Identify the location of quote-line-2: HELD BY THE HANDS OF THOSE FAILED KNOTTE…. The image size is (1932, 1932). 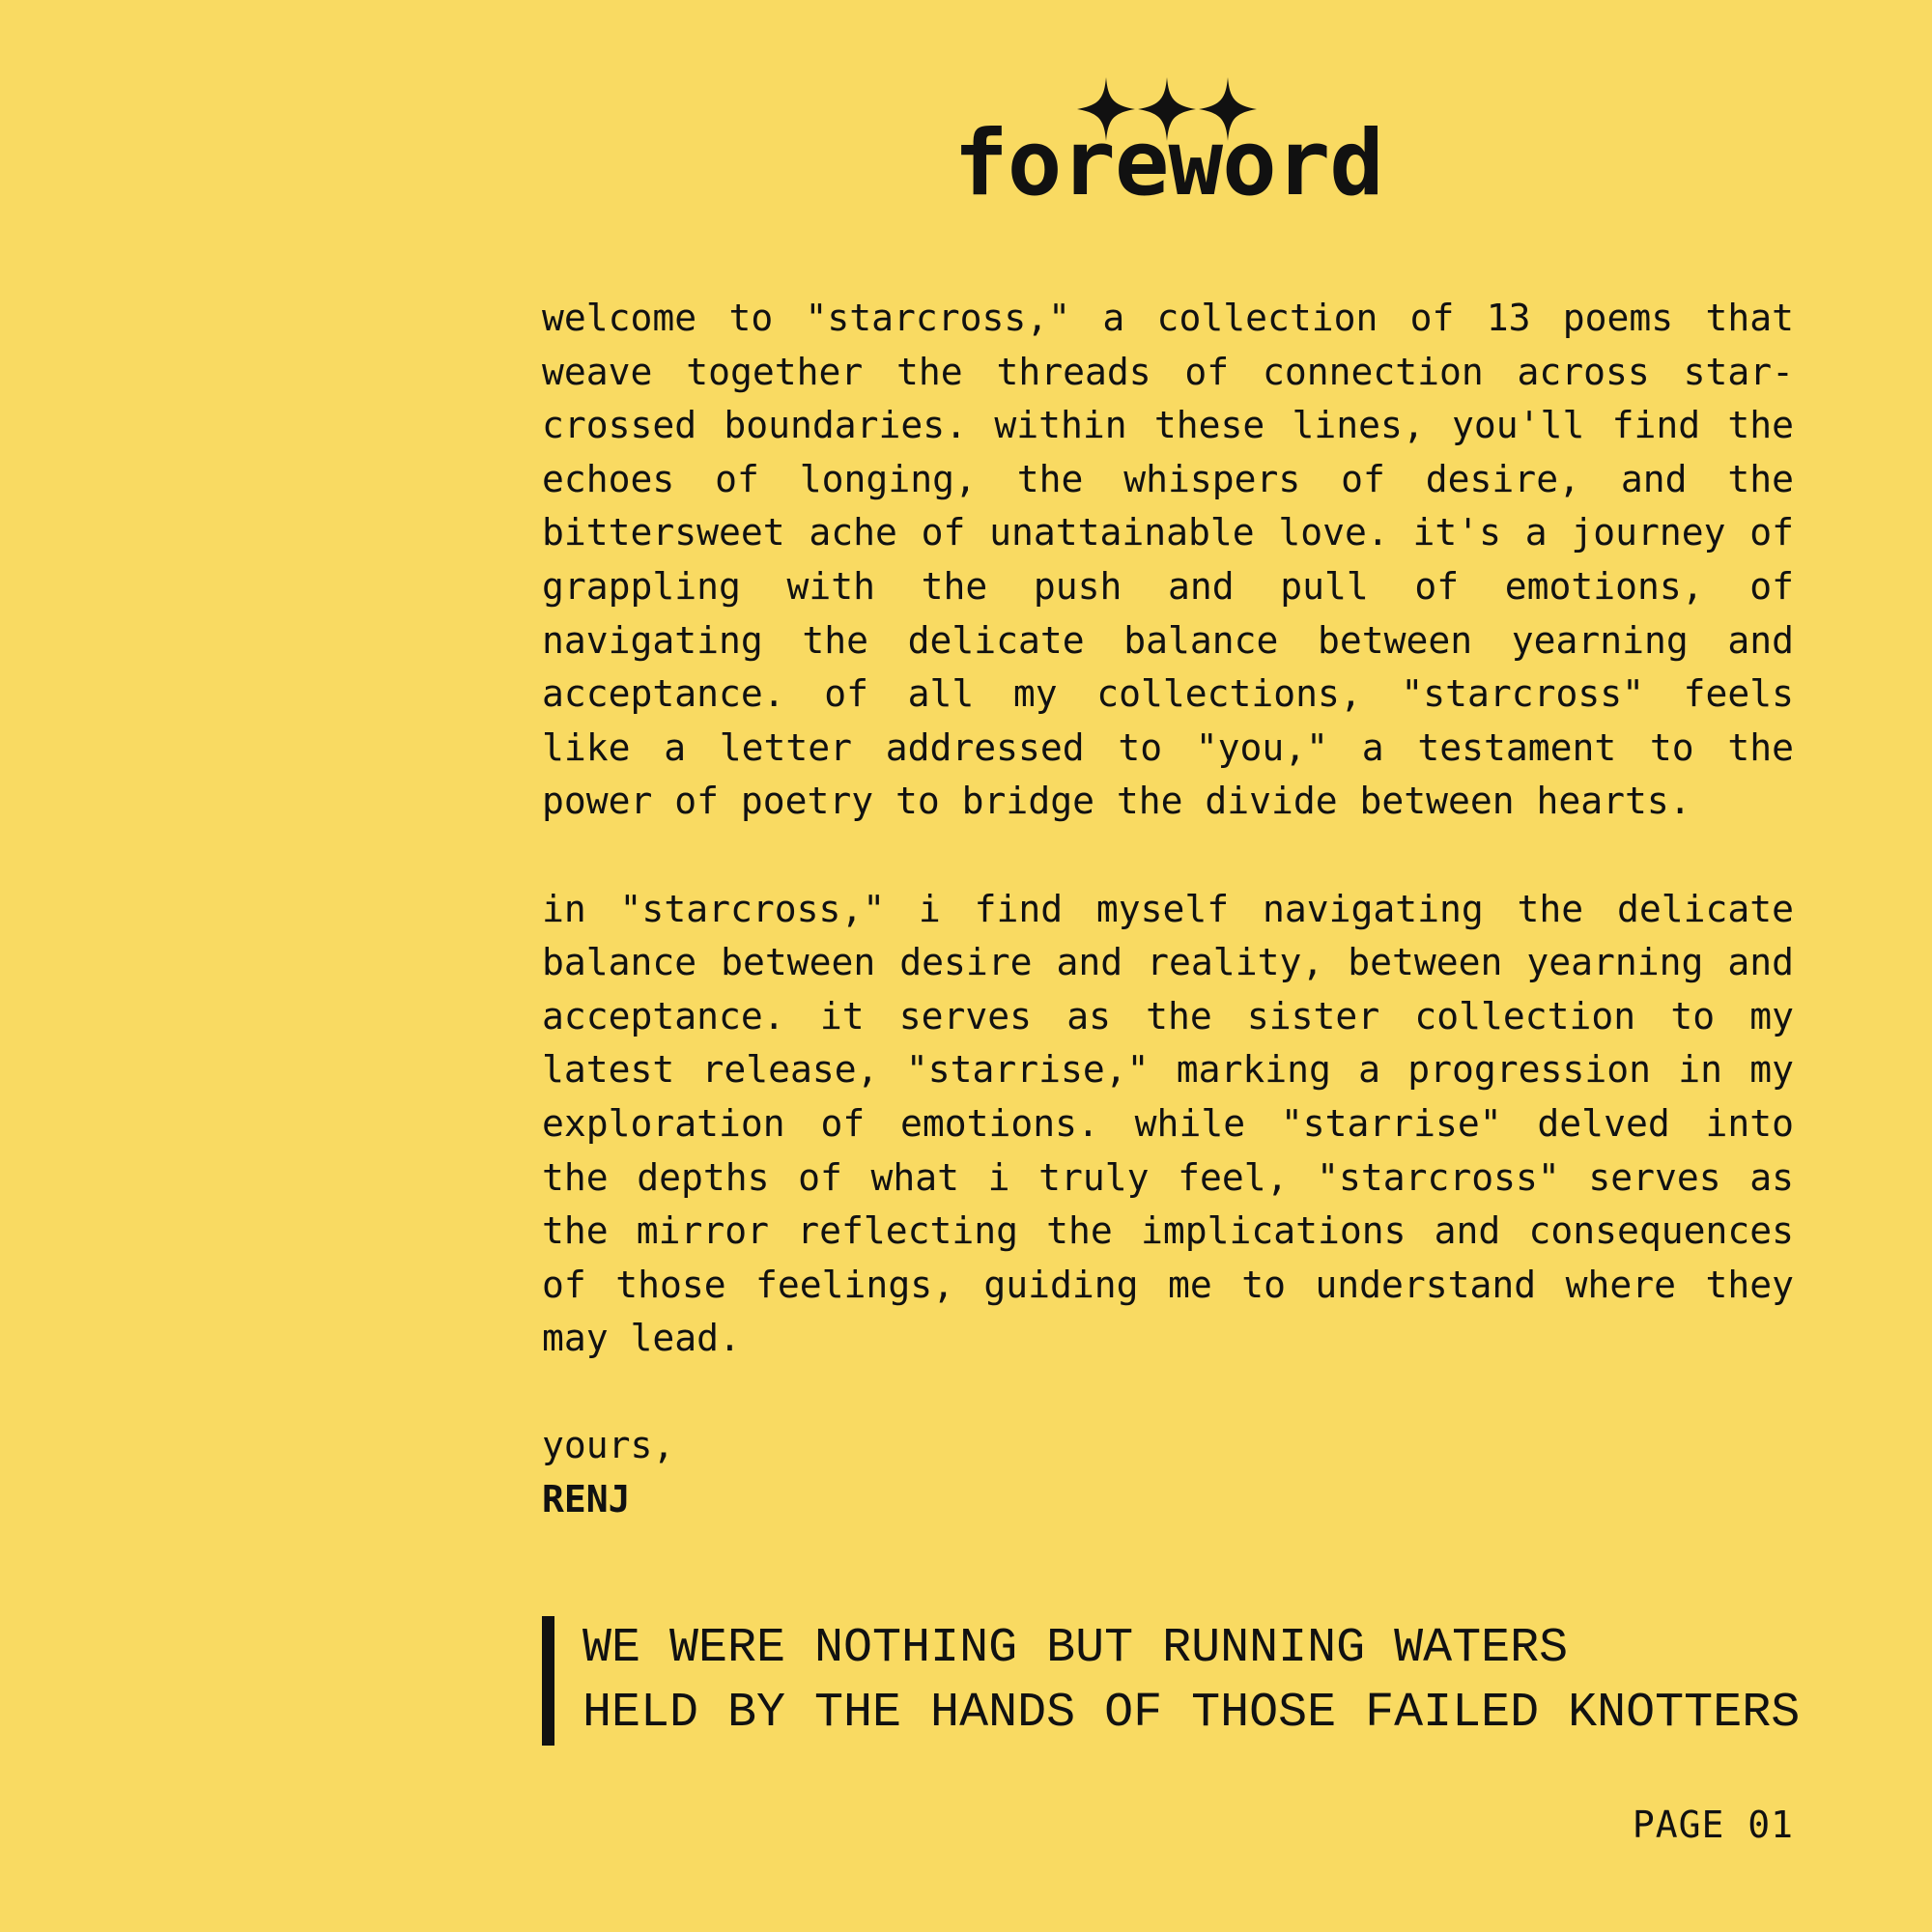
(1191, 1713).